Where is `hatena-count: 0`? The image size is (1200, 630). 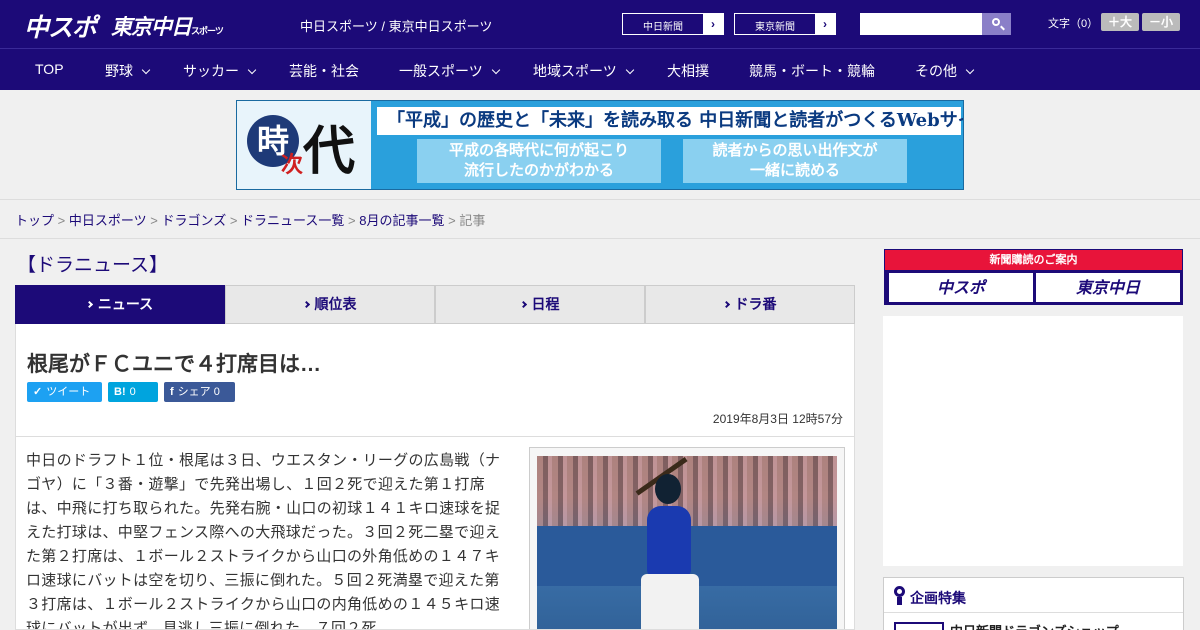 hatena-count: 0 is located at coordinates (132, 392).